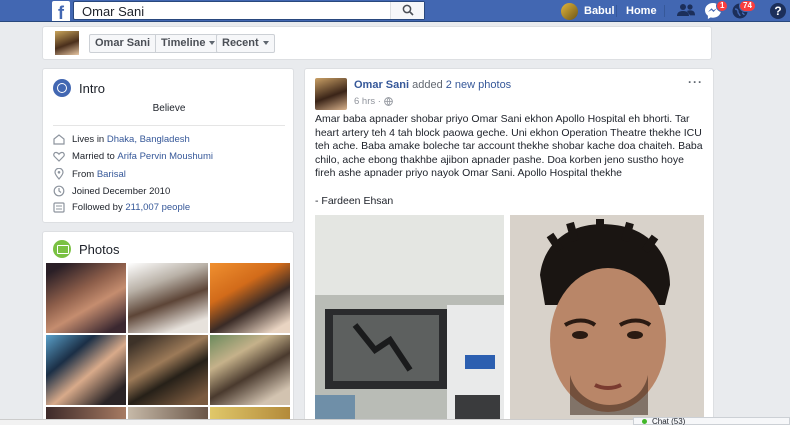 This screenshot has height=425, width=790. I want to click on photos-header: Photos, so click(86, 249).